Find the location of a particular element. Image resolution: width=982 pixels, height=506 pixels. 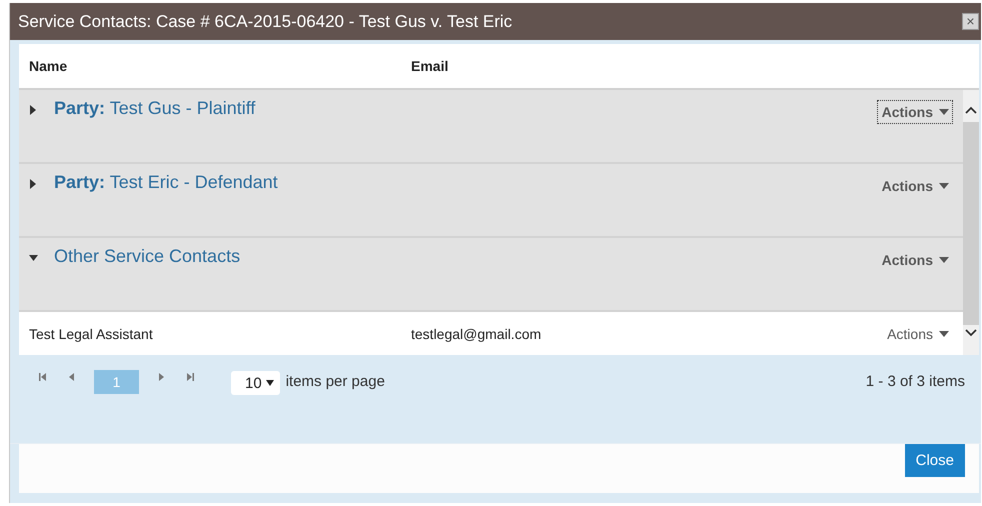

table-cell-text: Test Legal Assistant is located at coordinates (91, 334).